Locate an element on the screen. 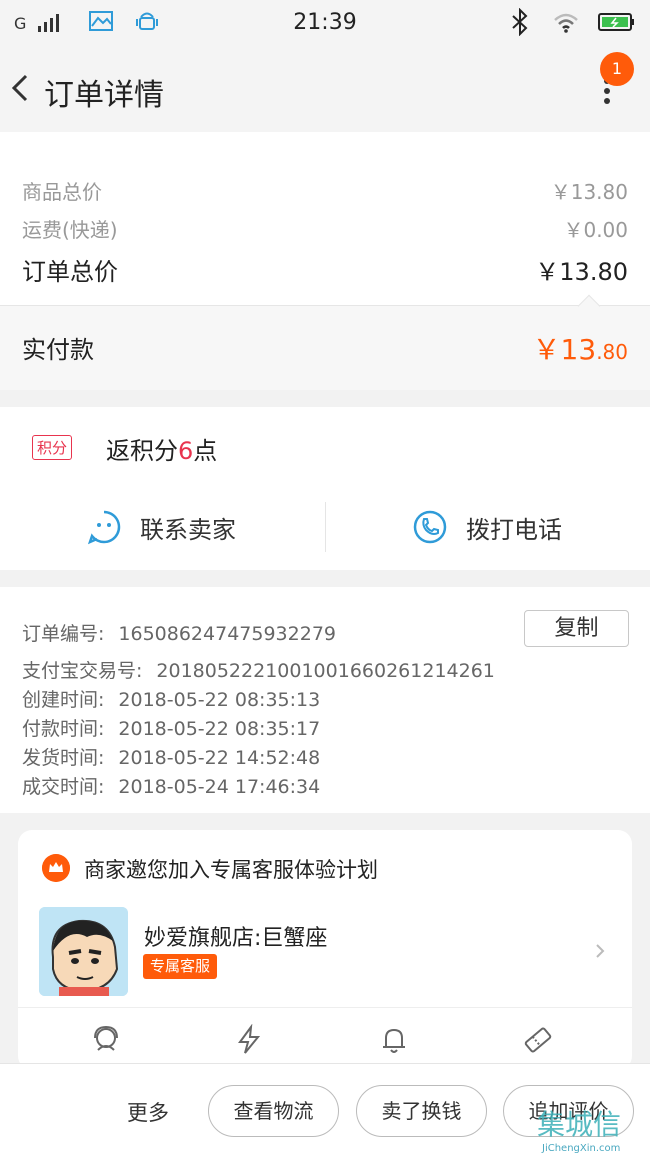 This screenshot has width=650, height=1155. paid-value: ￥13.80 is located at coordinates (580, 349).